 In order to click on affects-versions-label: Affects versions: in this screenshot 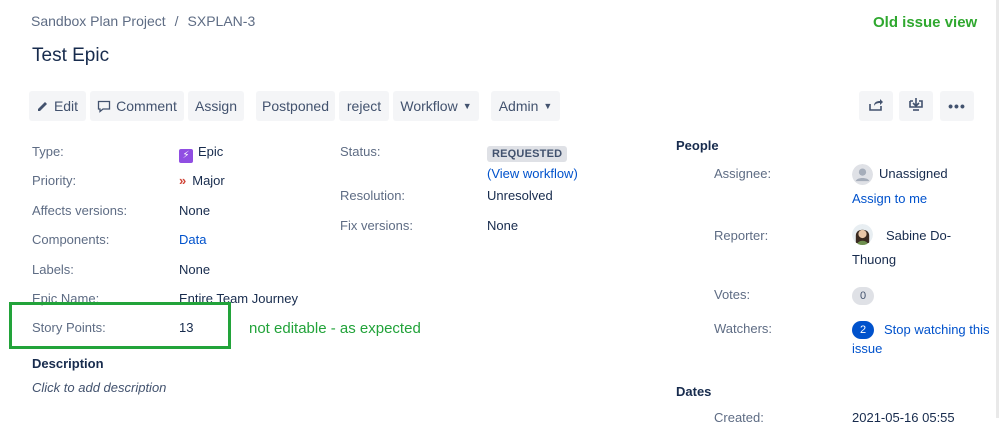, I will do `click(80, 210)`.